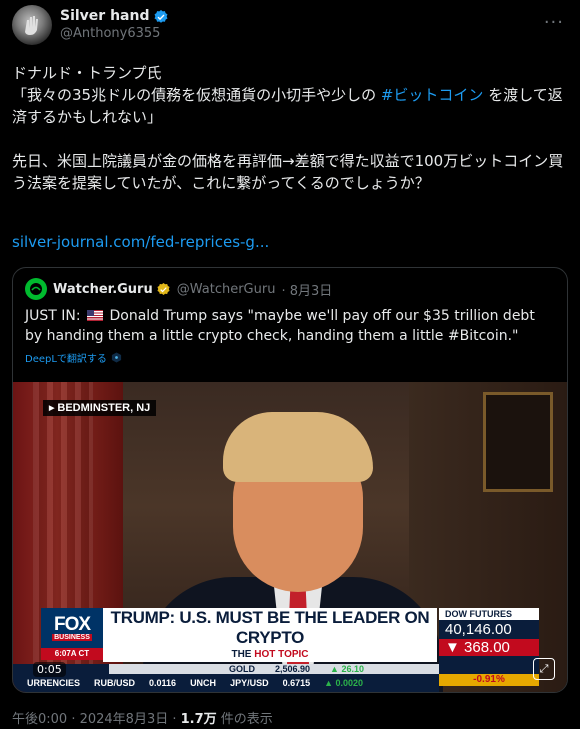 The width and height of the screenshot is (580, 729). What do you see at coordinates (194, 84) in the screenshot?
I see `tweet-text-part1: ドナルド・トランプ氏 「我々の35兆ドルの債務を仮想通貨の小切手や少しの` at bounding box center [194, 84].